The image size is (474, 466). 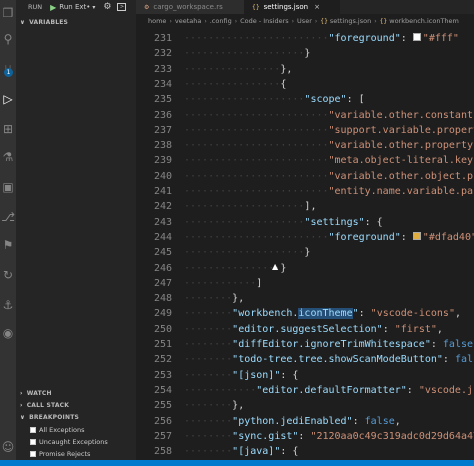 I want to click on breadcrumb-item: settings.json, so click(x=350, y=21).